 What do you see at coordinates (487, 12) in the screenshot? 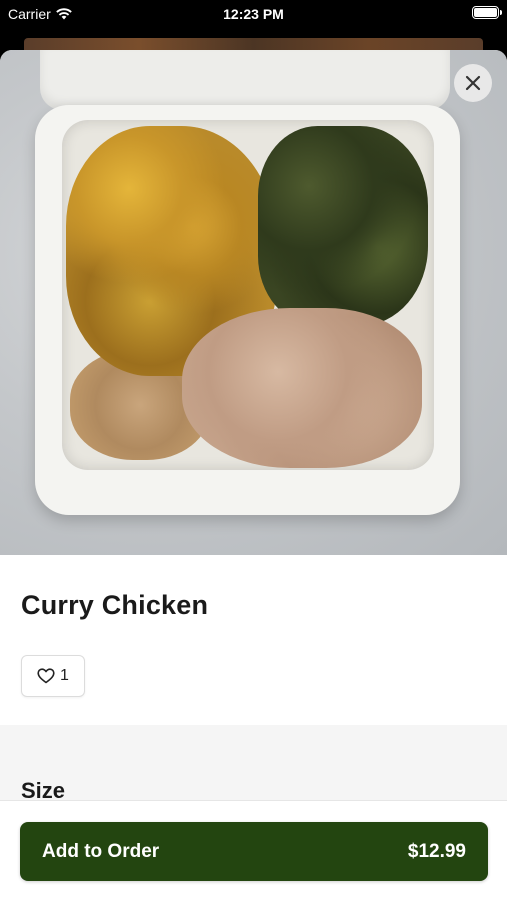
I see `battery-icon` at bounding box center [487, 12].